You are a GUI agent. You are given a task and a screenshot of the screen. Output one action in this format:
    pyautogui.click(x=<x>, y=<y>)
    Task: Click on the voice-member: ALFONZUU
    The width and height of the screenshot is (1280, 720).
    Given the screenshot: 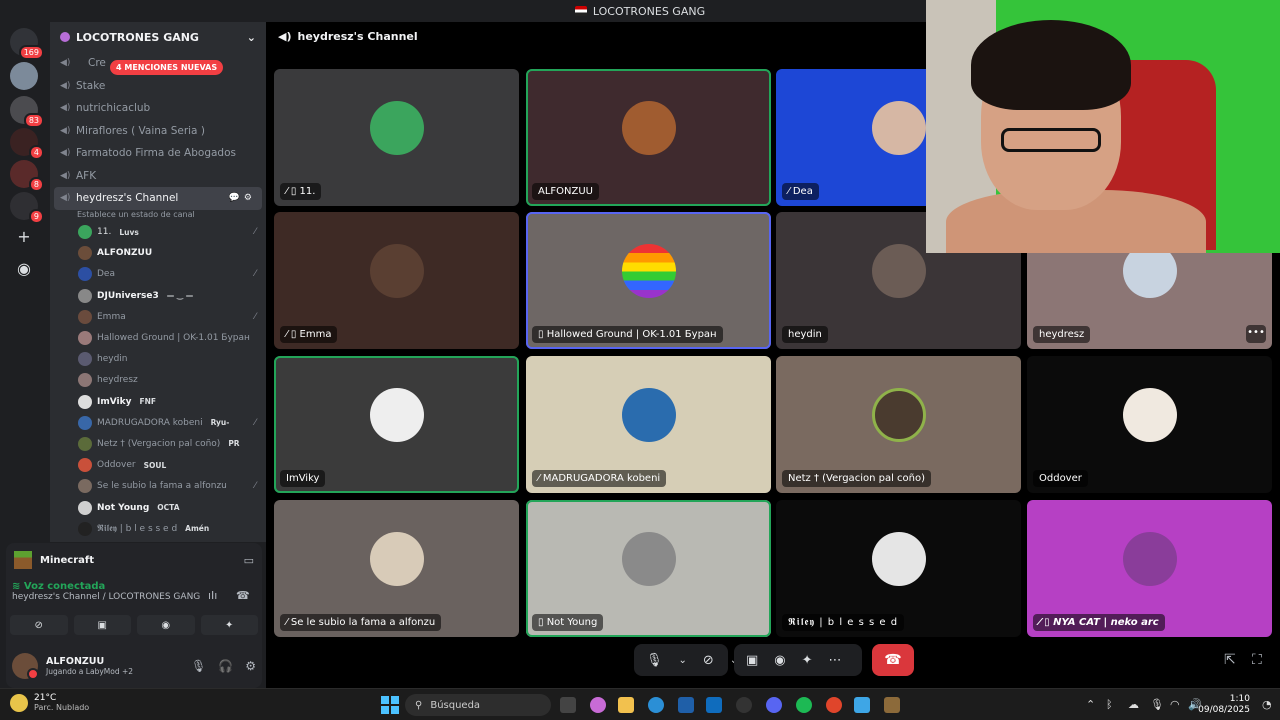 What is the action you would take?
    pyautogui.click(x=158, y=253)
    